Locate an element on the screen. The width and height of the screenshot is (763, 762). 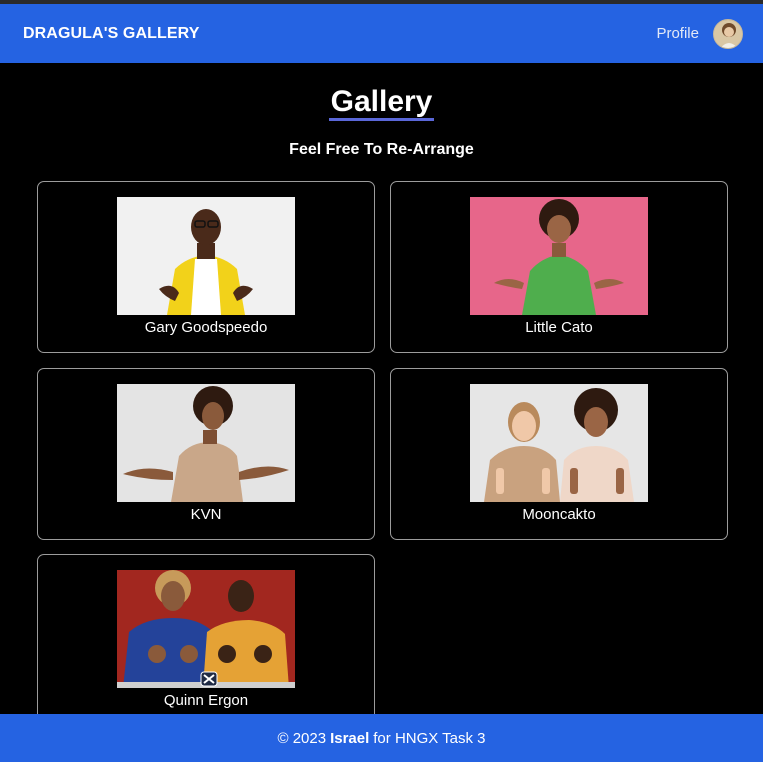
avatar-icon is located at coordinates (728, 33).